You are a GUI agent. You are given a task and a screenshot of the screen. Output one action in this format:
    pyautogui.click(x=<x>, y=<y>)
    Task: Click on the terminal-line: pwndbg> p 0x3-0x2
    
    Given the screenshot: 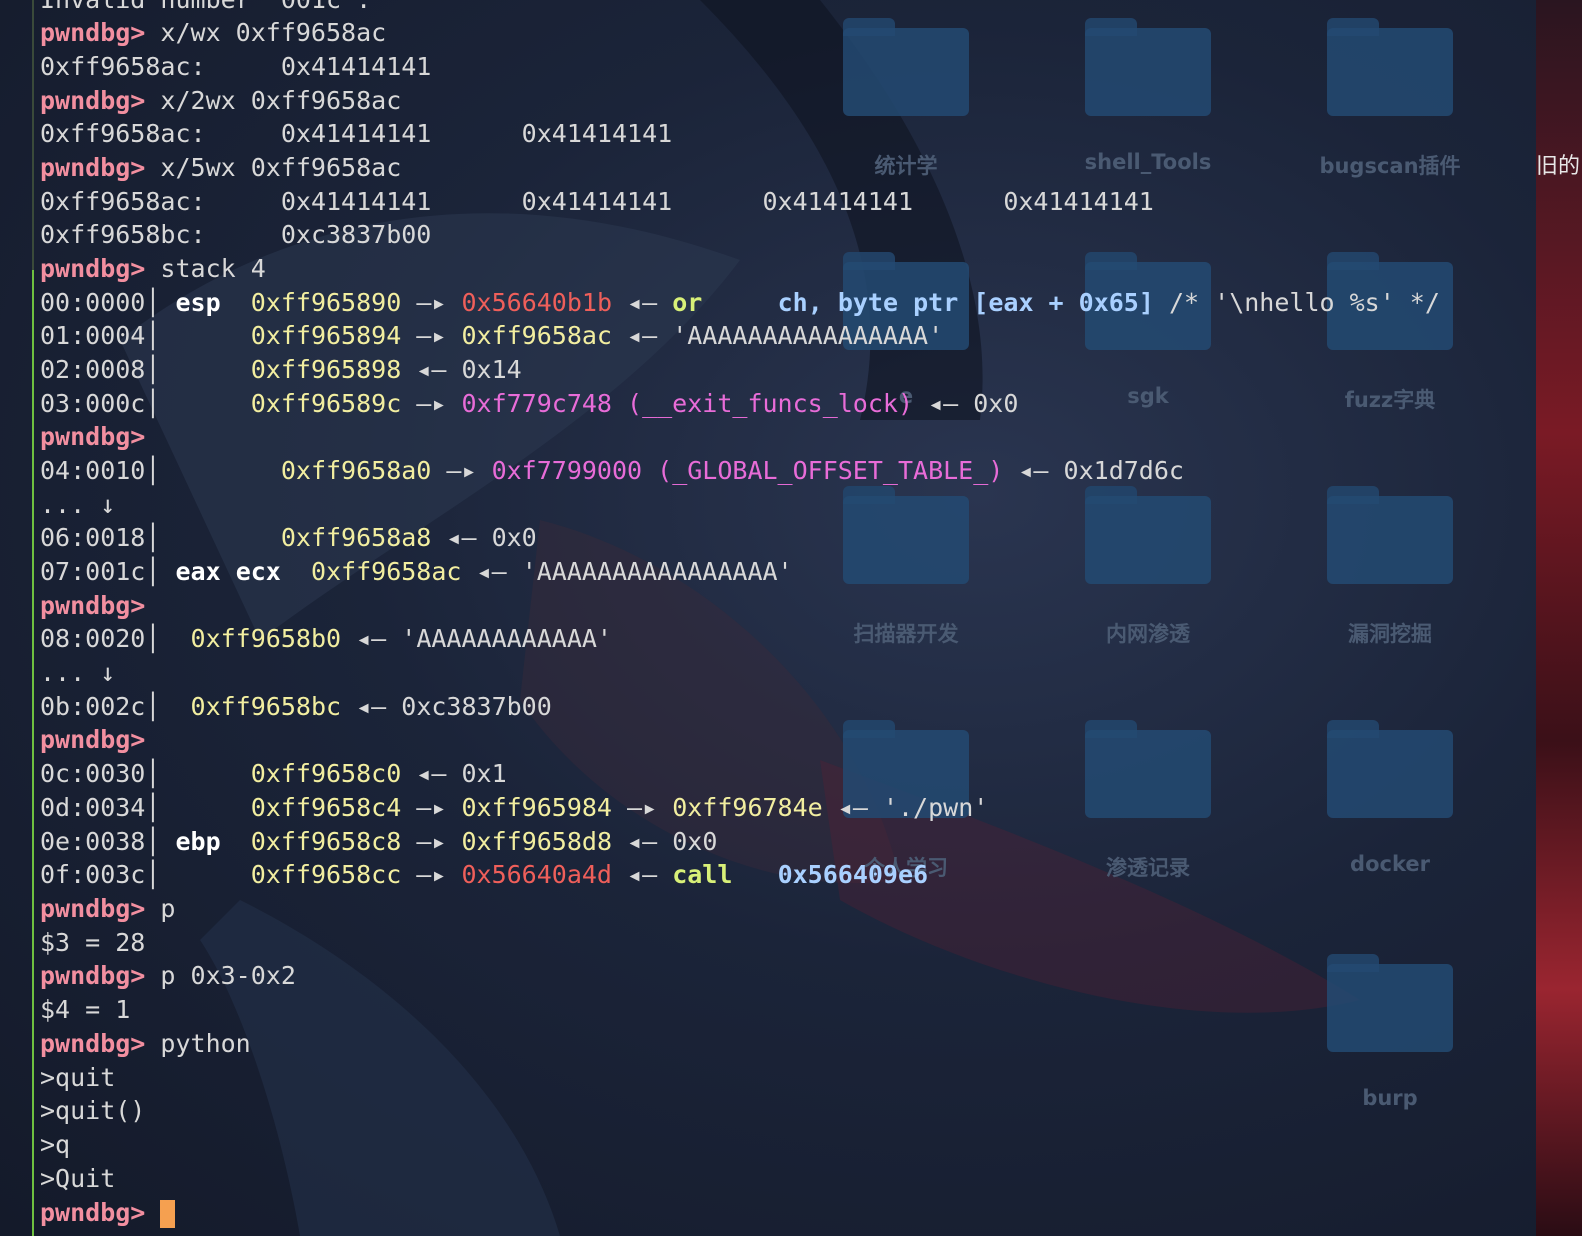 What is the action you would take?
    pyautogui.click(x=168, y=976)
    